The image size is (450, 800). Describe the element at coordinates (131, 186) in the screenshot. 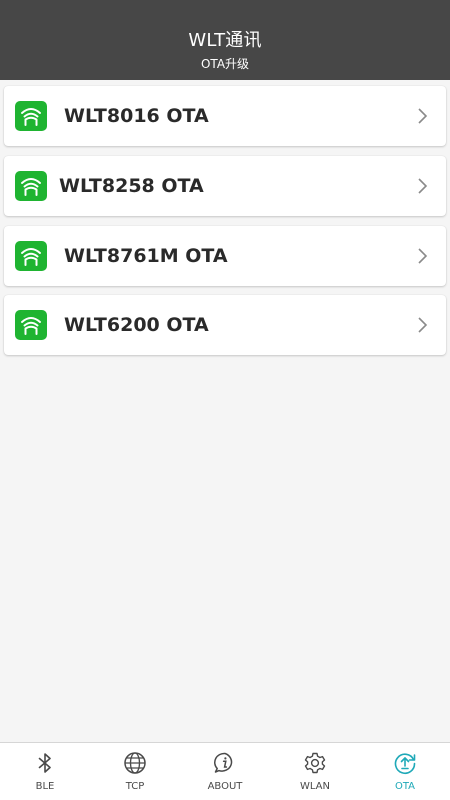

I see `list-item-label: WLT8258 OTA` at that location.